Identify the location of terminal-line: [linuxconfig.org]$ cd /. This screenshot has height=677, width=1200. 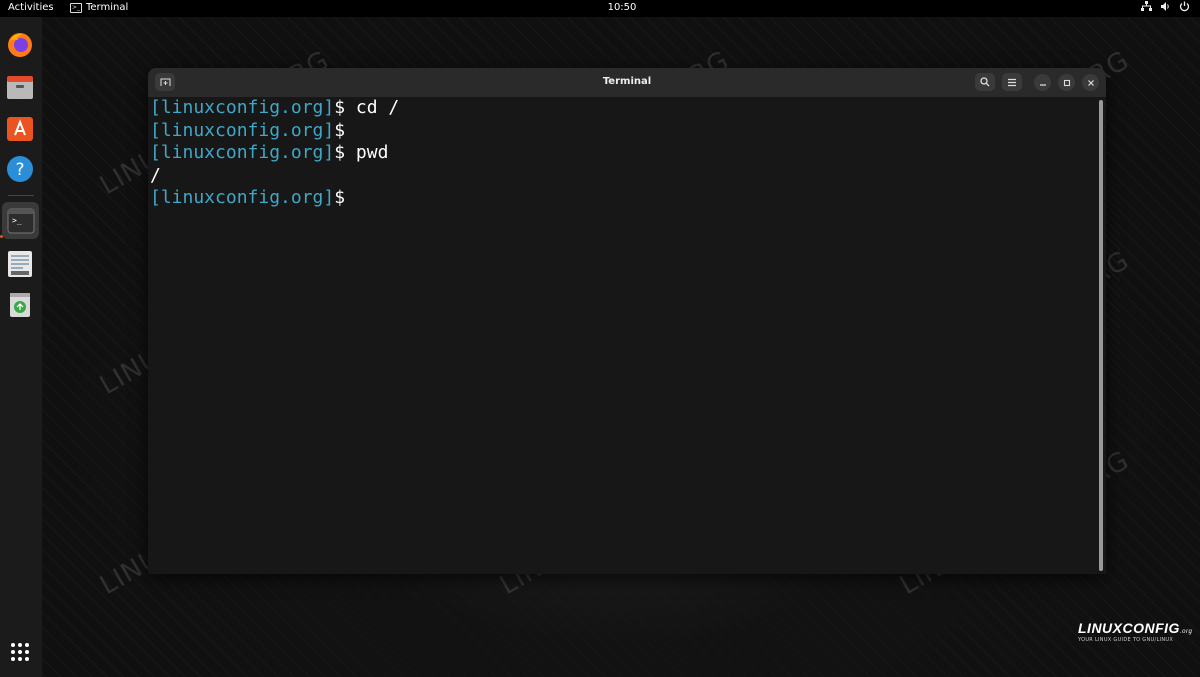
(625, 108).